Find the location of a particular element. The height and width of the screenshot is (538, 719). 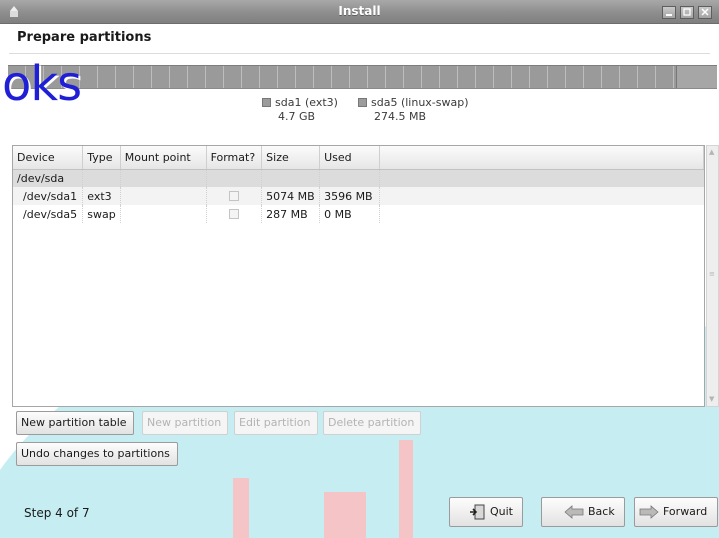

swap-segment is located at coordinates (696, 77).